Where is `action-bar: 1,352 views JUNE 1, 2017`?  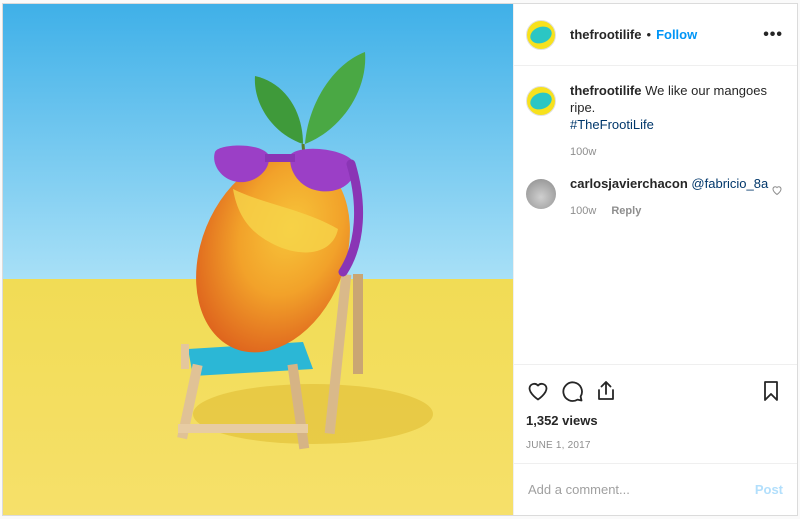
action-bar: 1,352 views JUNE 1, 2017 is located at coordinates (655, 413).